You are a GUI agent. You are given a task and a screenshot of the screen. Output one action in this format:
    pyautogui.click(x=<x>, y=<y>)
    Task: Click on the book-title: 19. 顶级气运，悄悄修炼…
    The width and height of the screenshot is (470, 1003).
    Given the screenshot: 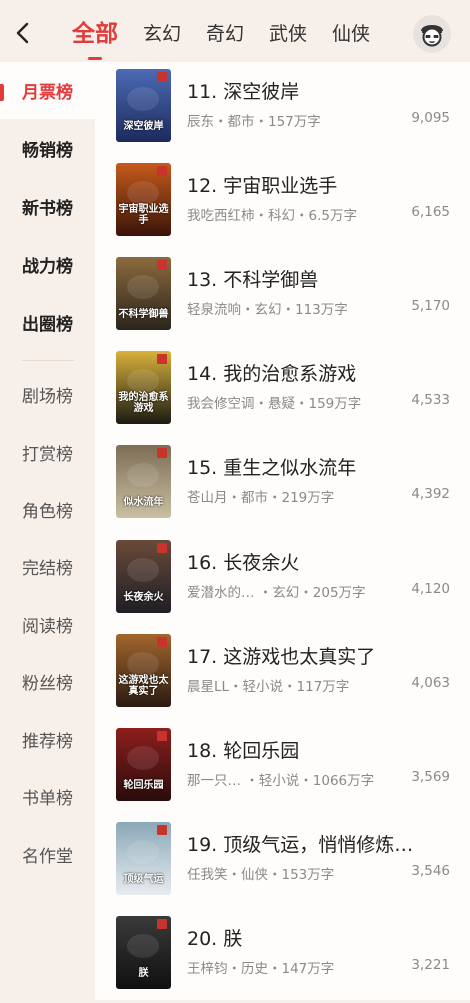 What is the action you would take?
    pyautogui.click(x=317, y=843)
    